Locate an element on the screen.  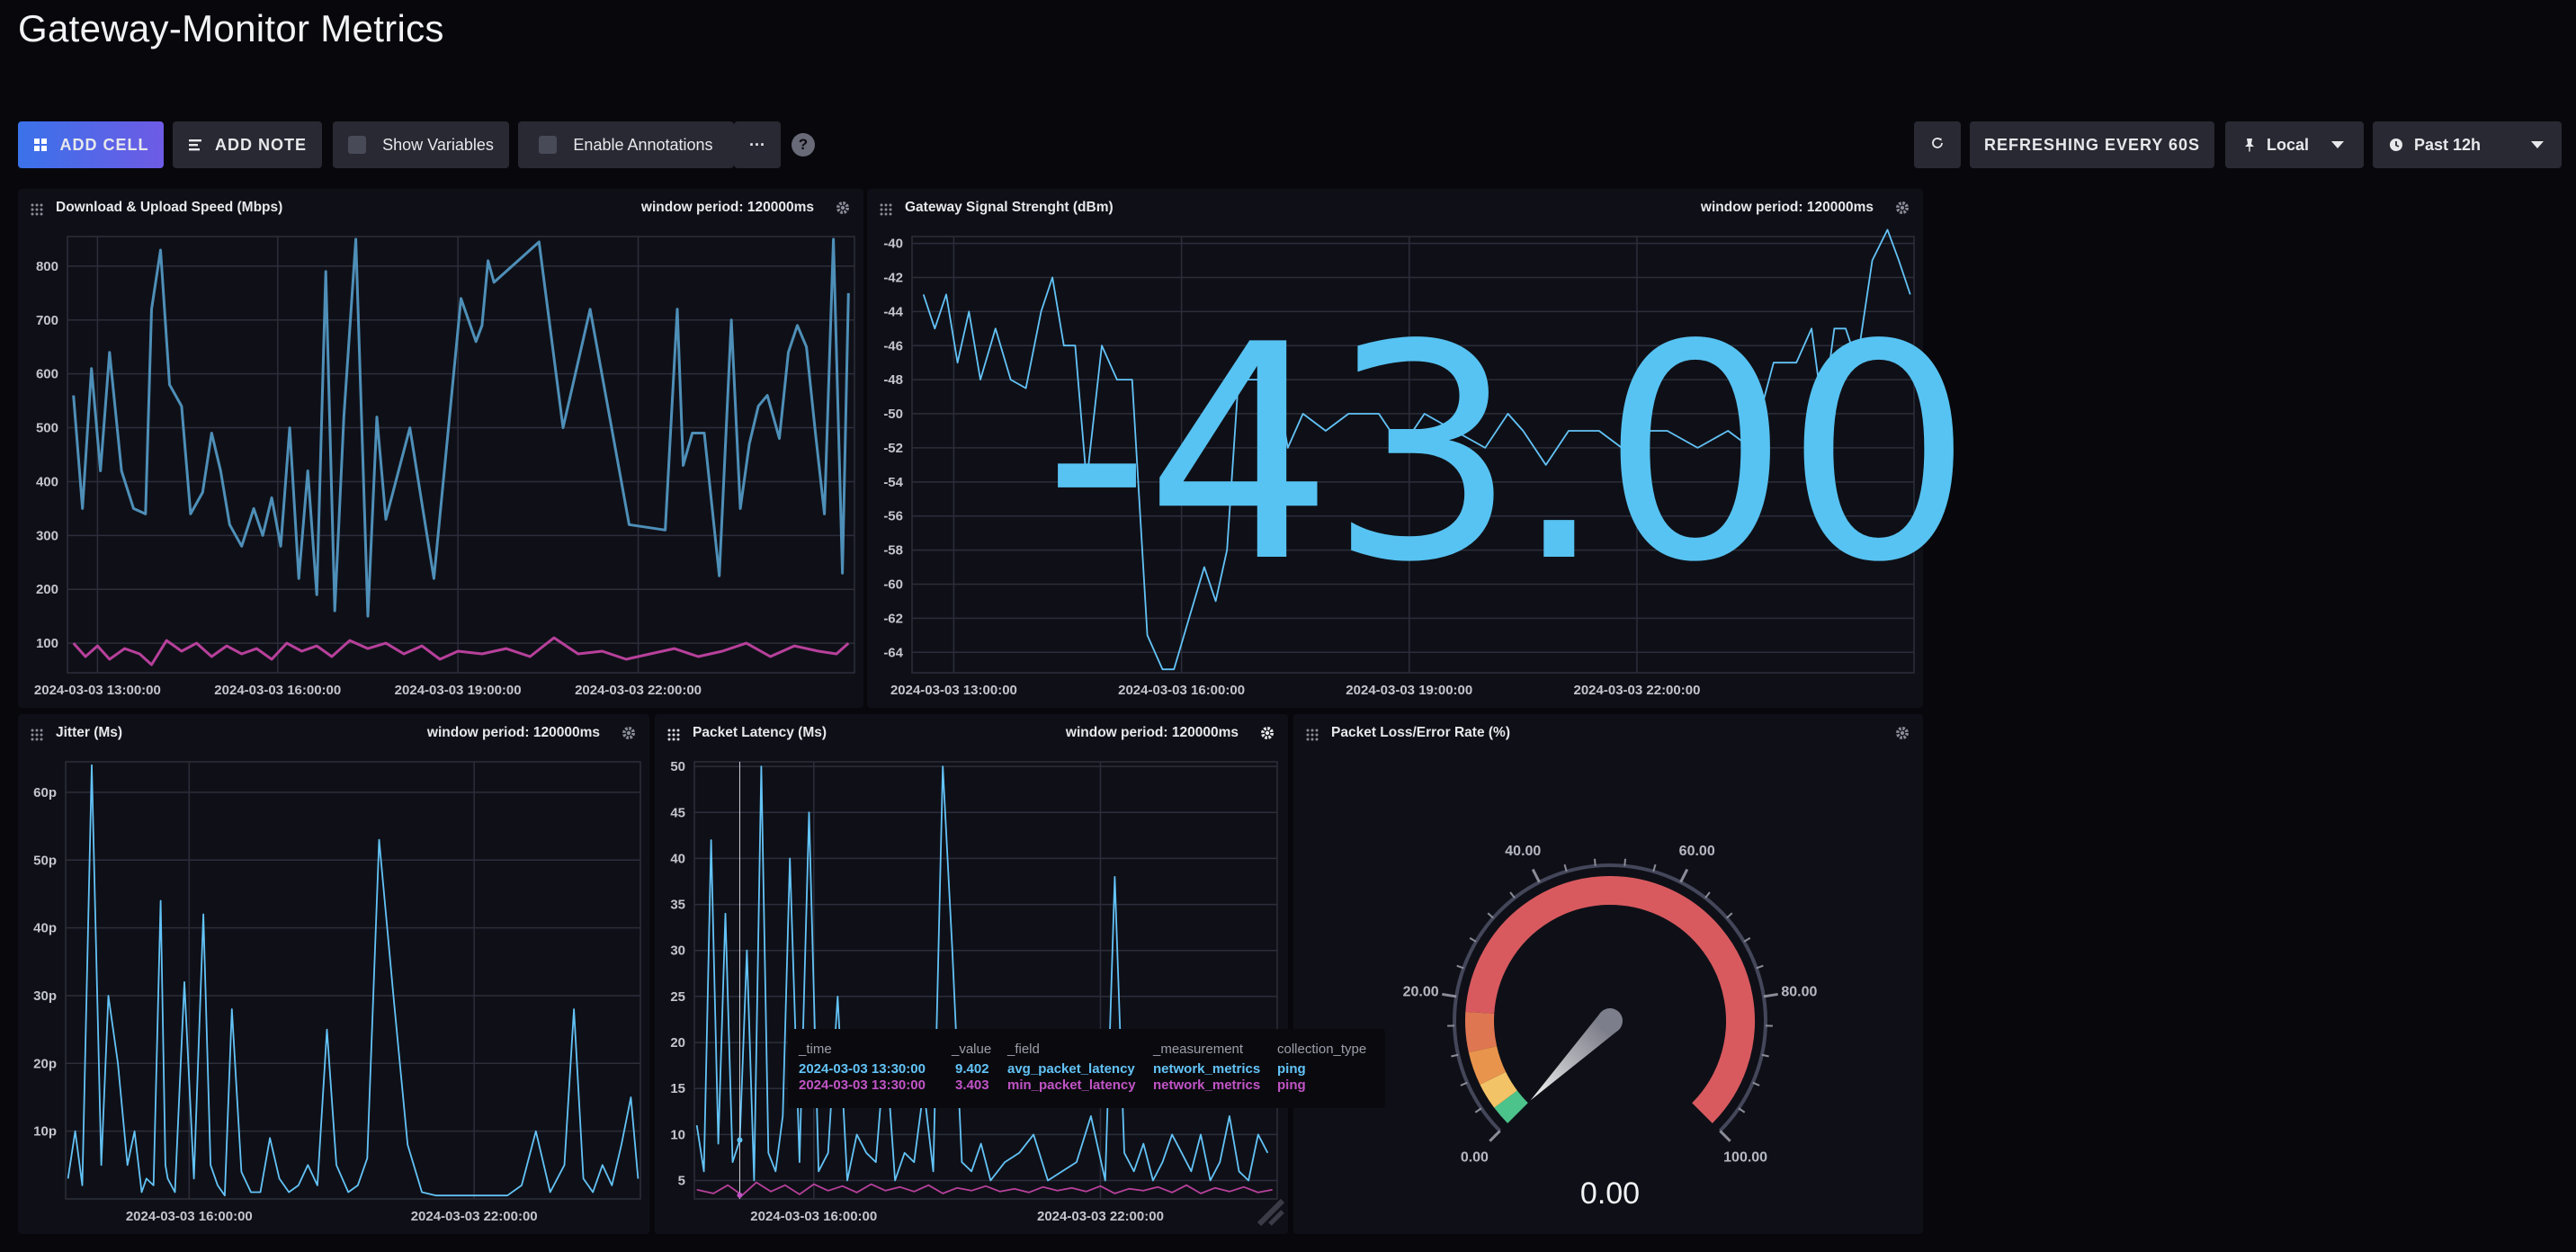
refresh-icon is located at coordinates (1937, 145).